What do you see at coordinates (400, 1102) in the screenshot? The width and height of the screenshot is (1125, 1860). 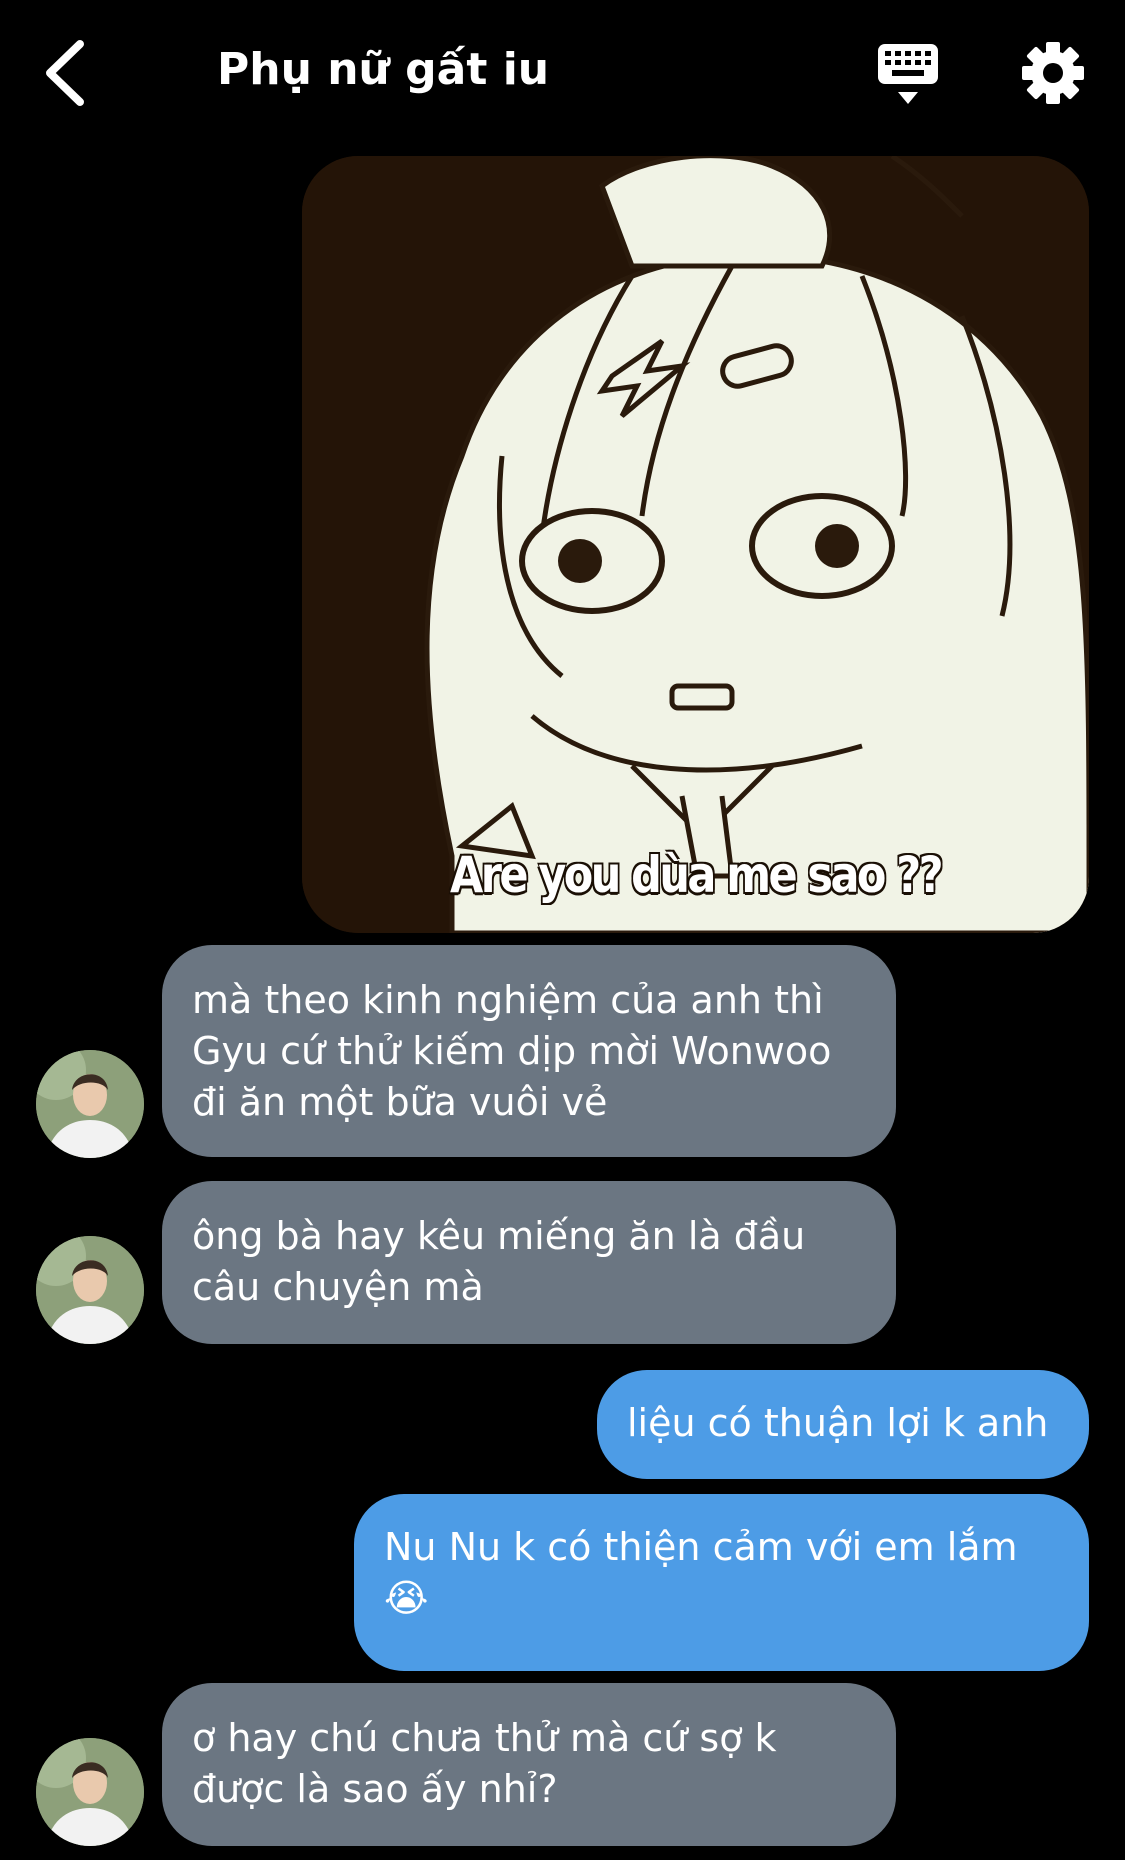 I see `message-line: đi ăn một bữa vuôi vẻ` at bounding box center [400, 1102].